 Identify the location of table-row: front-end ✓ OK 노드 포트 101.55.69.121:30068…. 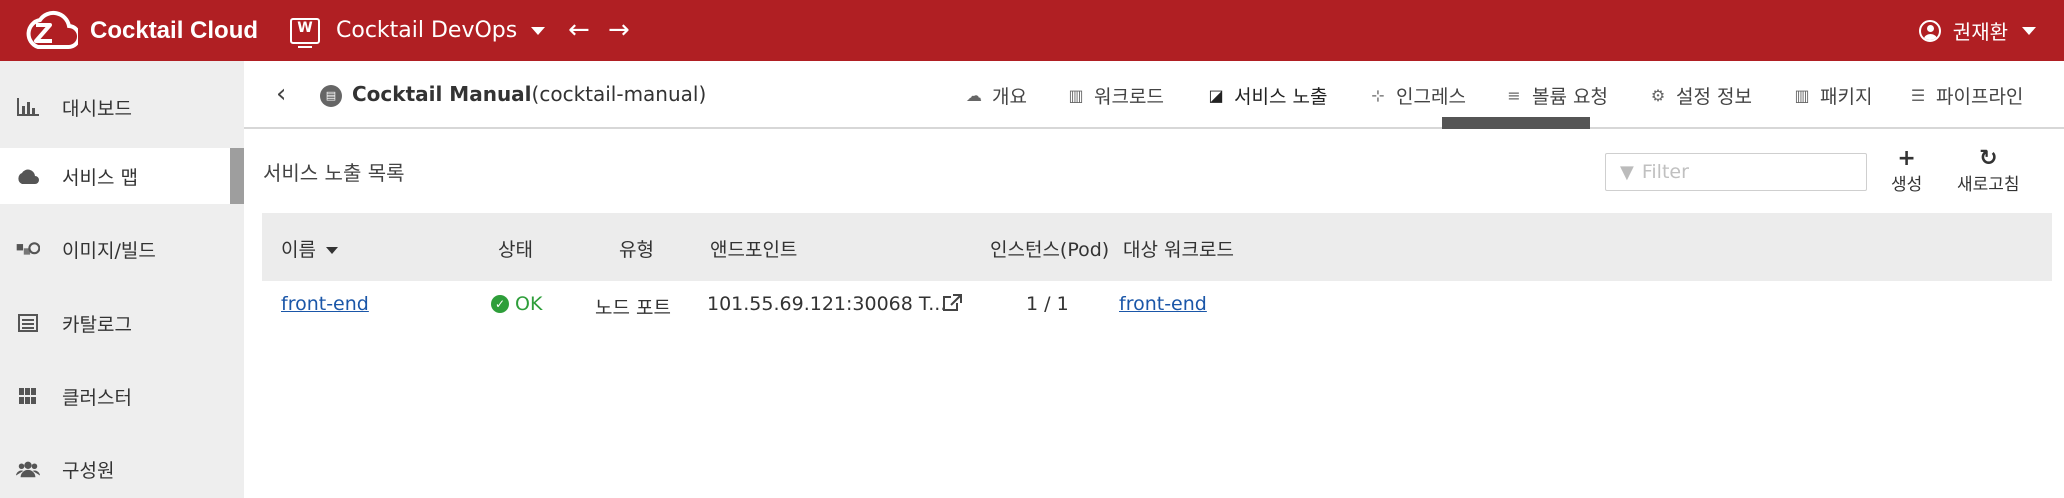
(1157, 309).